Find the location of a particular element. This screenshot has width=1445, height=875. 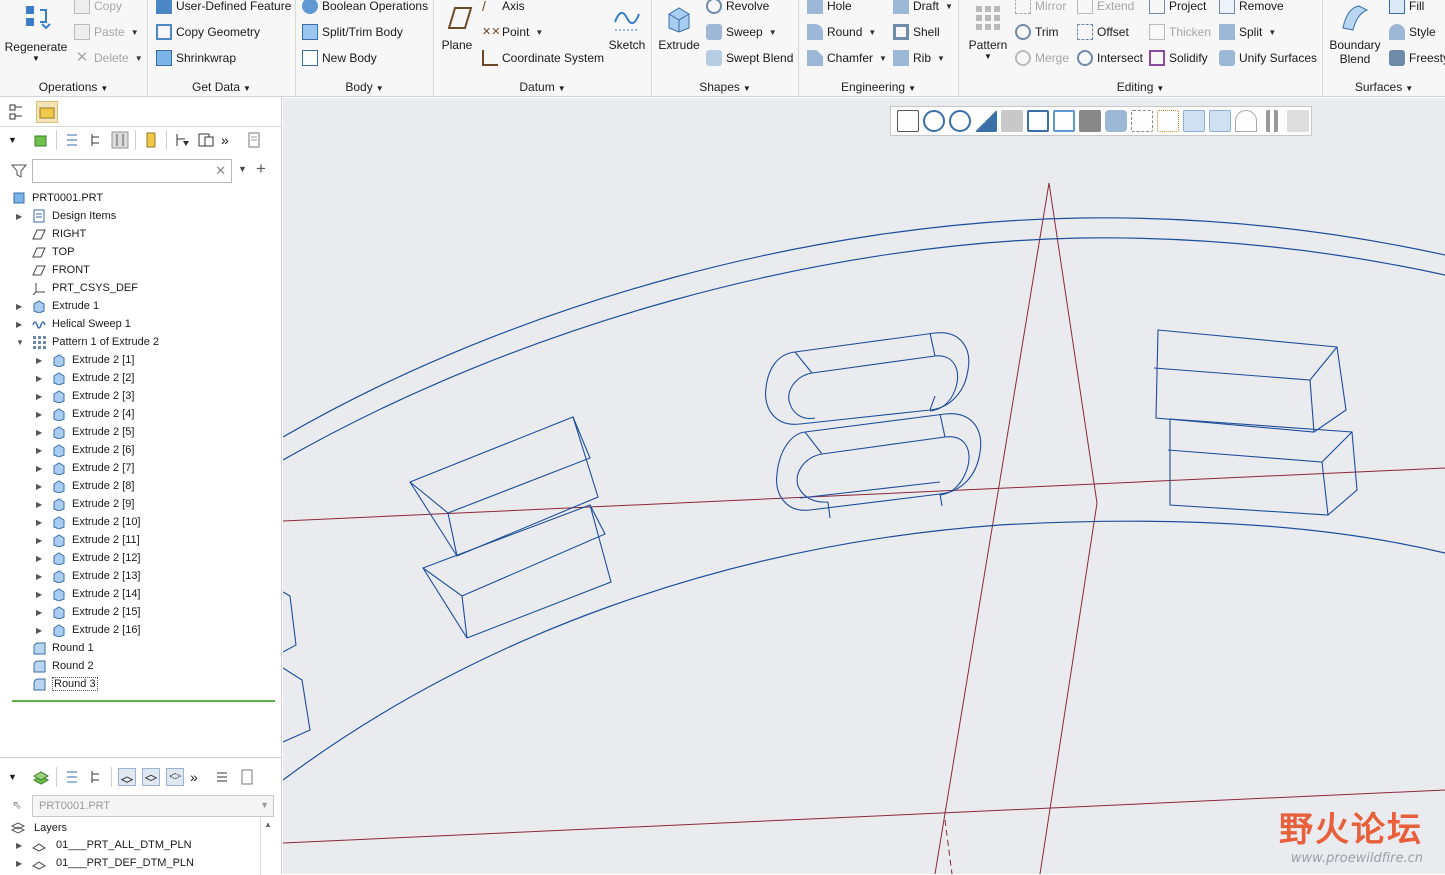

regenerate-dropdown-icon: ▼ is located at coordinates (36, 58).